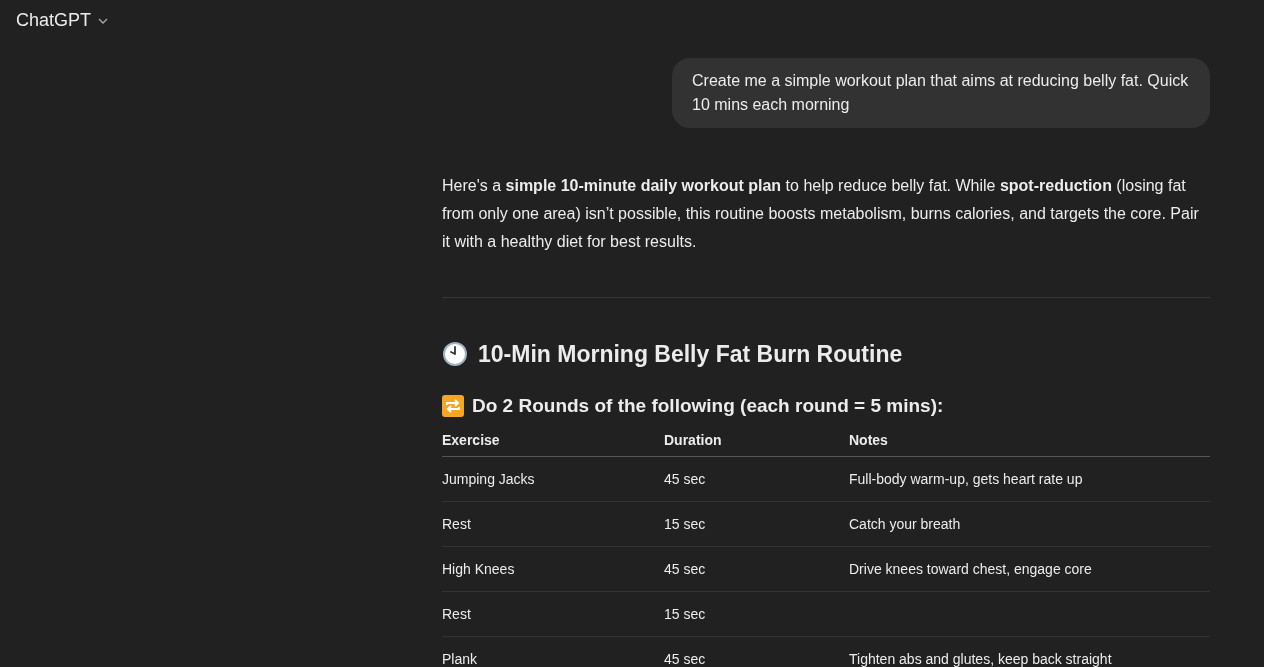  What do you see at coordinates (103, 21) in the screenshot?
I see `chevron-down-icon` at bounding box center [103, 21].